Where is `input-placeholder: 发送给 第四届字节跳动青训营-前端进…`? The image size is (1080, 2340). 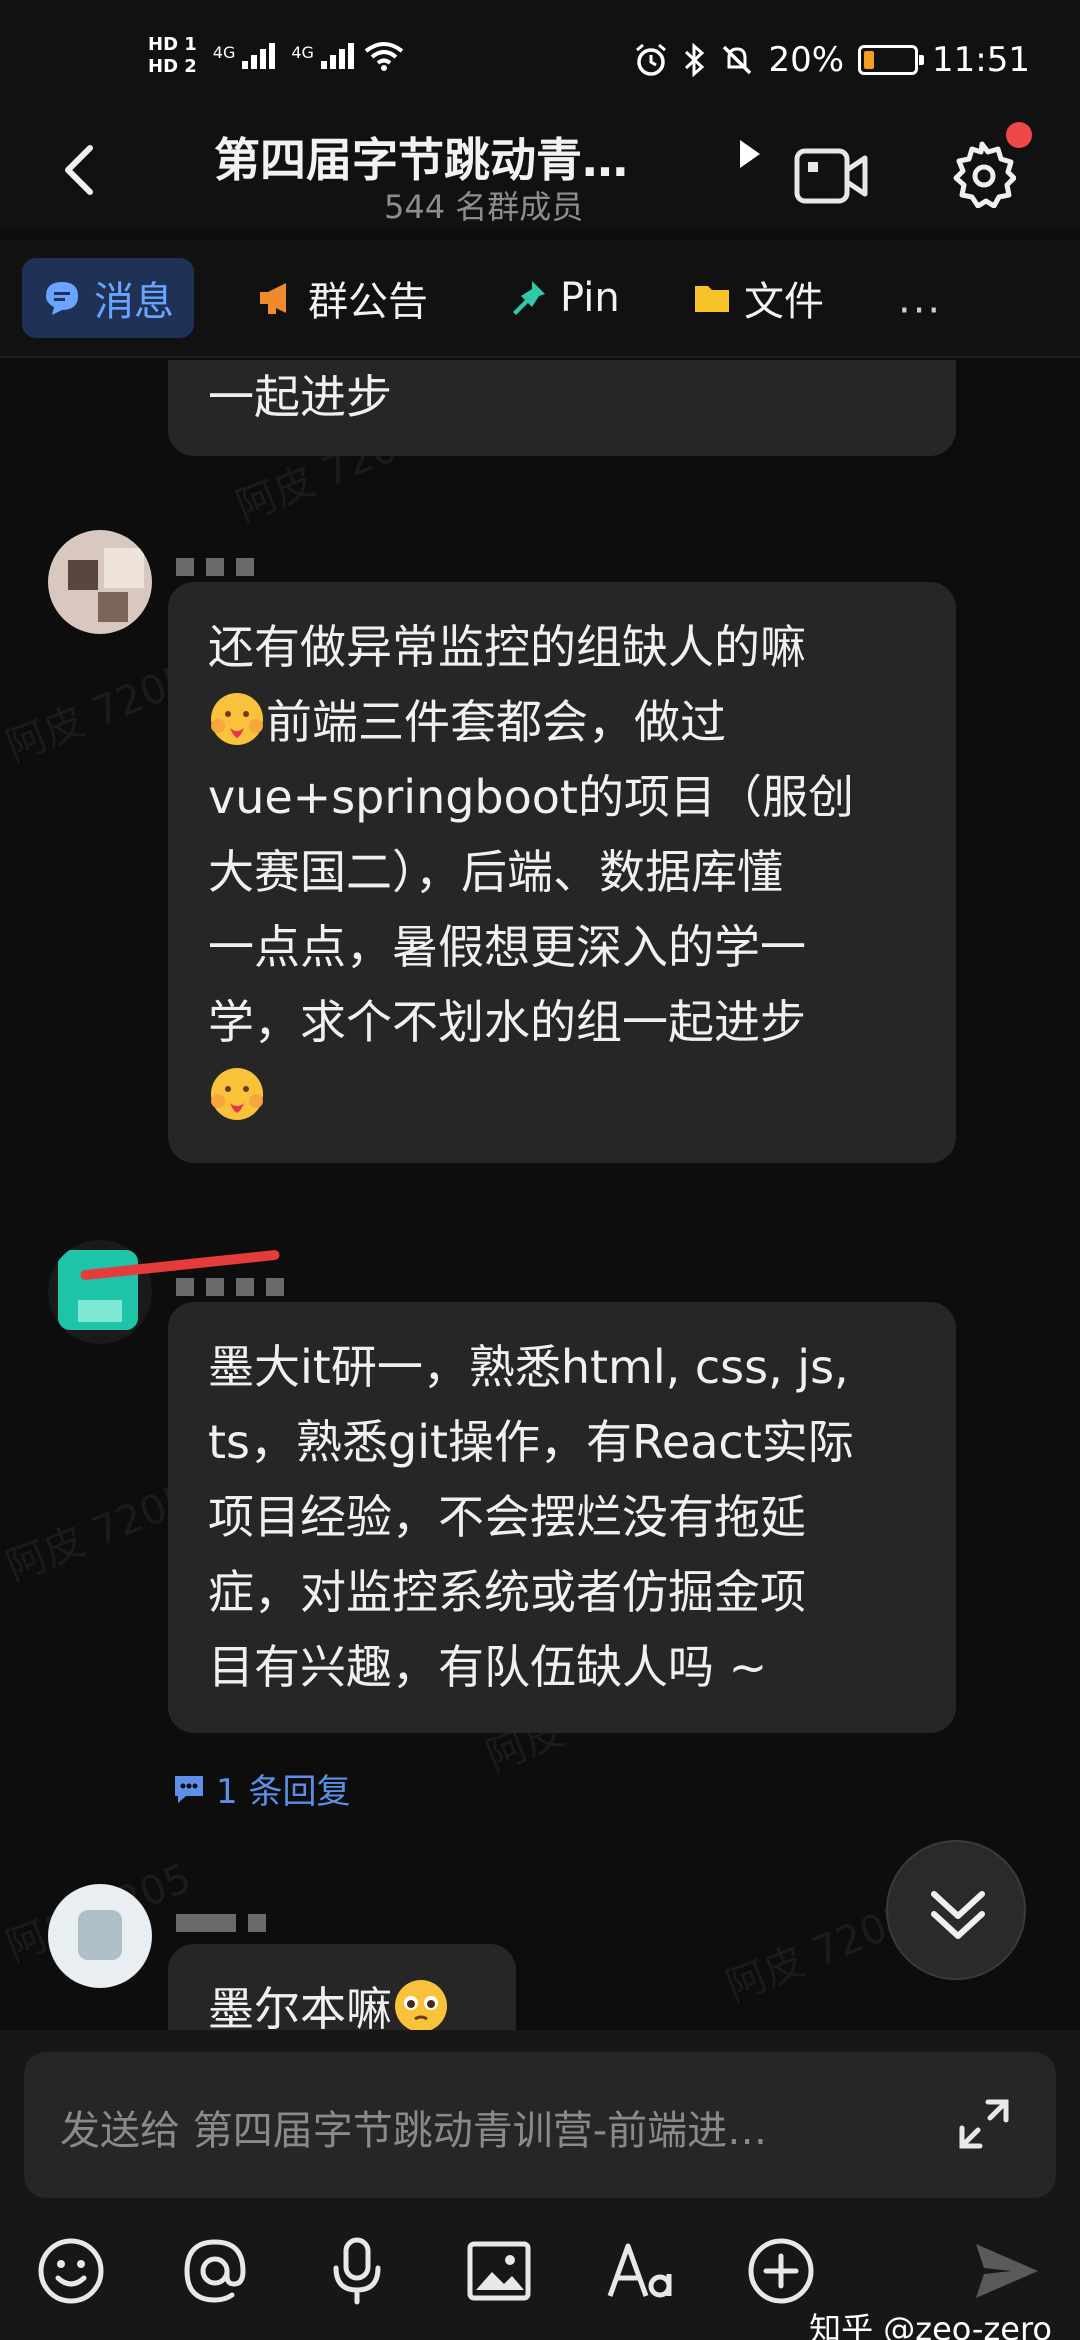 input-placeholder: 发送给 第四届字节跳动青训营-前端进… is located at coordinates (414, 2131).